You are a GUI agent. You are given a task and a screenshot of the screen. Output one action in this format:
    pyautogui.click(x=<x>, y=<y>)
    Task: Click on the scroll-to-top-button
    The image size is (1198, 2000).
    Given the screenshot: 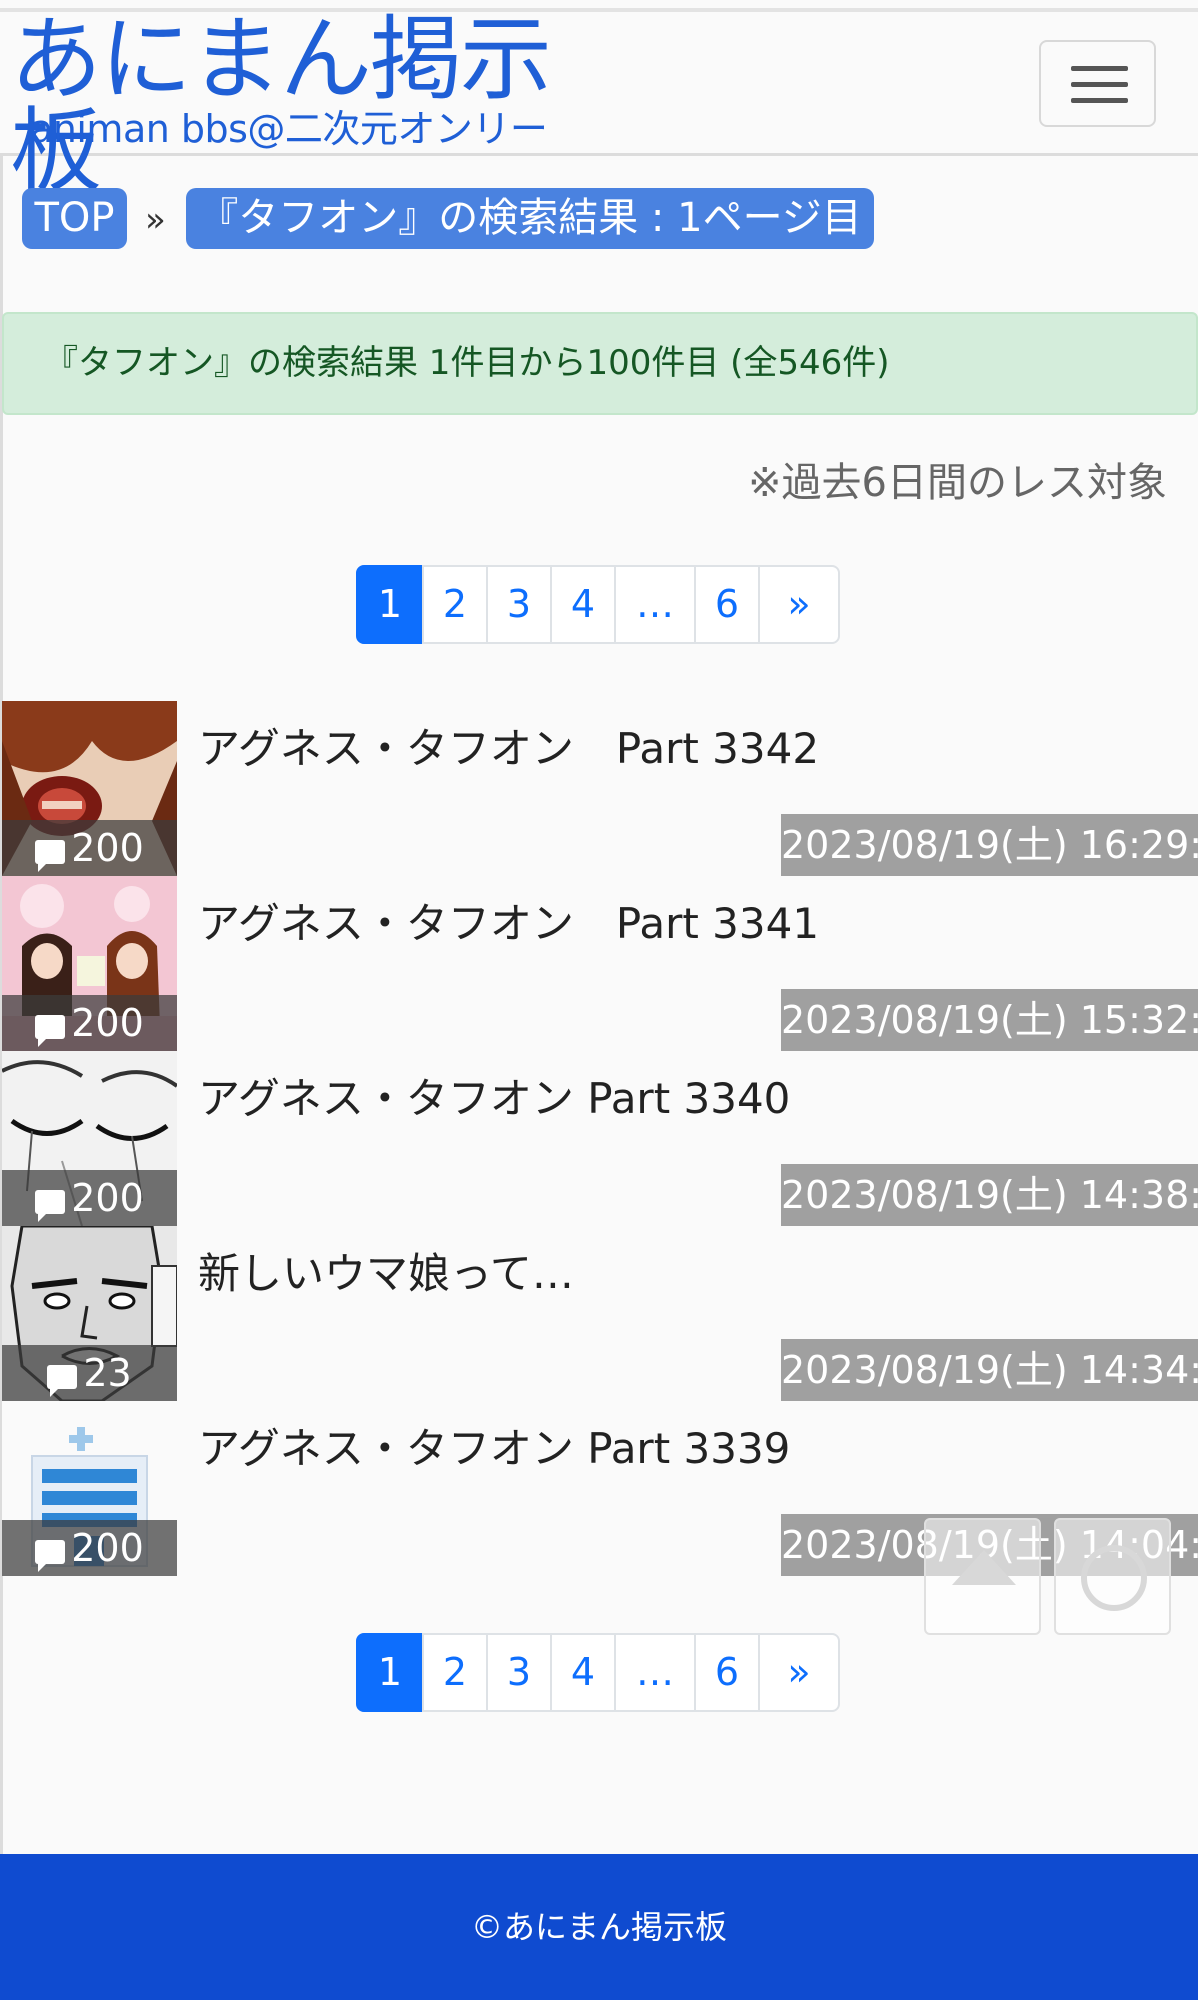 What is the action you would take?
    pyautogui.click(x=982, y=1576)
    